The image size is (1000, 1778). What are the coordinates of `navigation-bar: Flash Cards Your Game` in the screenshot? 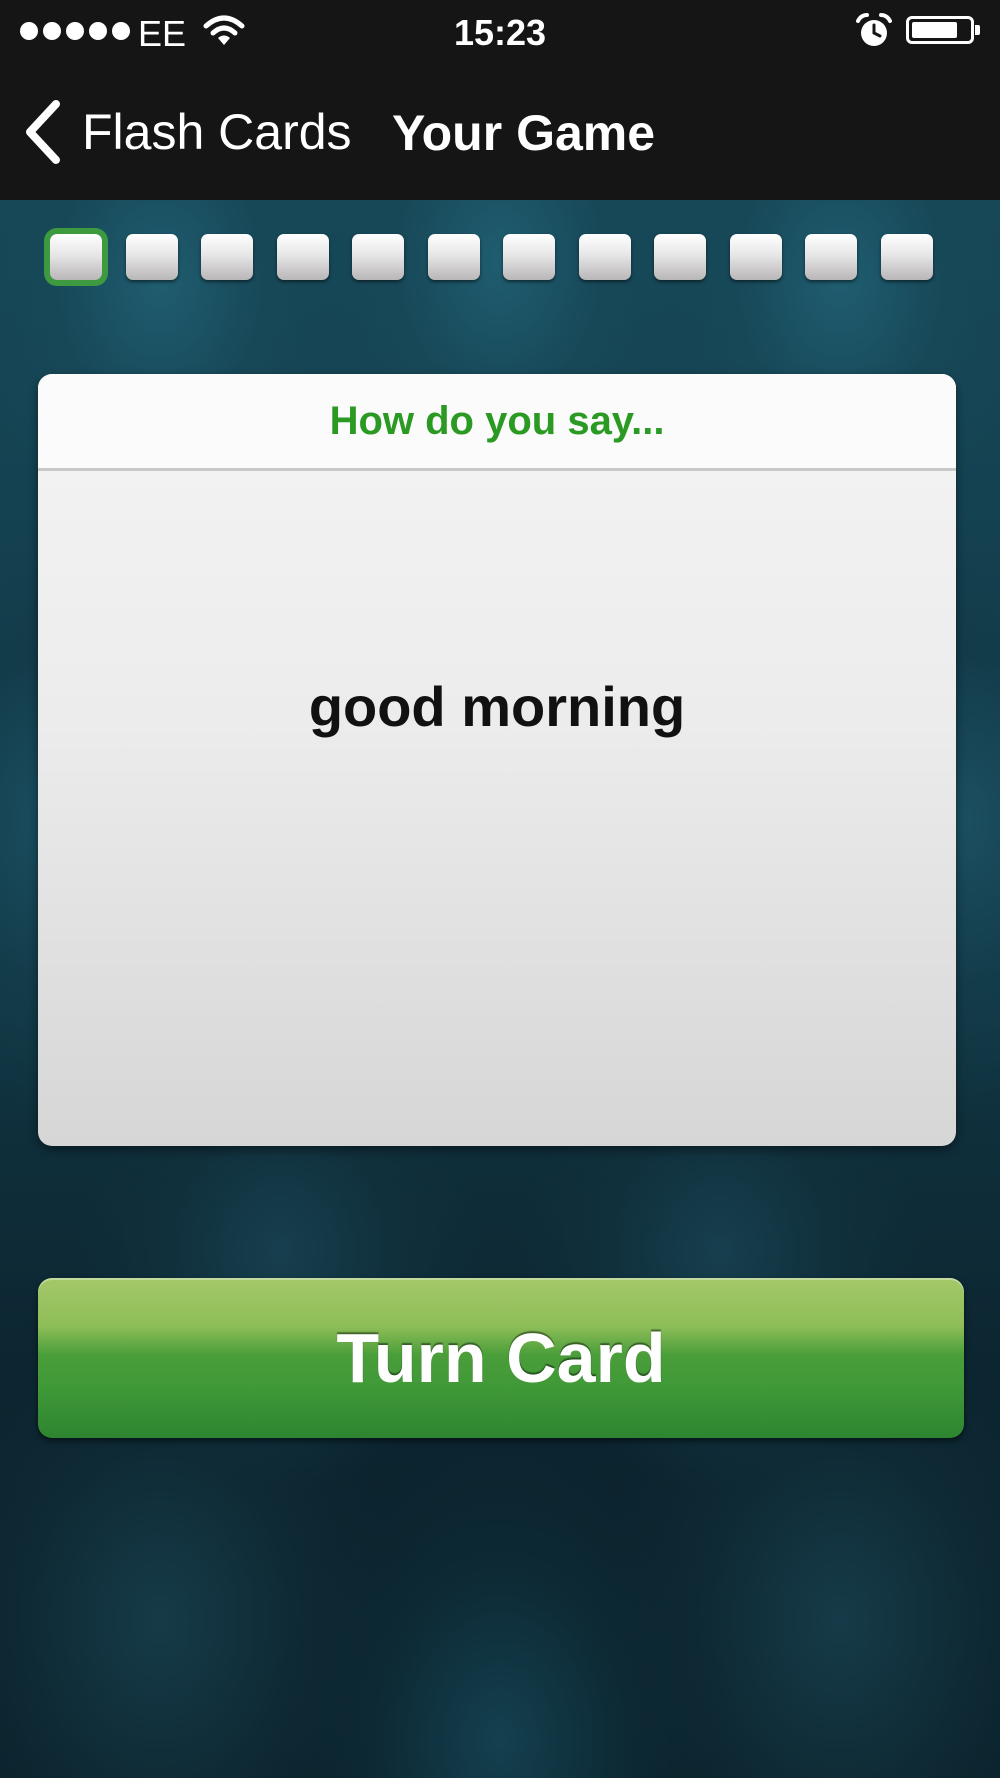 It's located at (500, 132).